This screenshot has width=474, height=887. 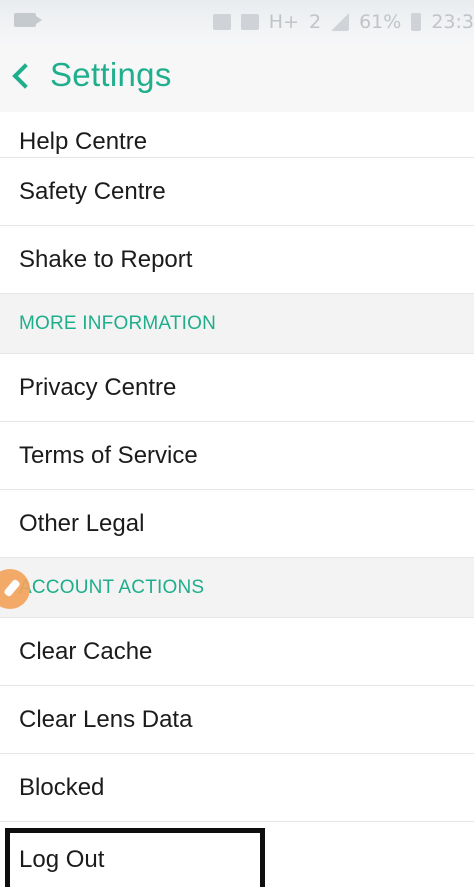 I want to click on section-header-label: ACCOUNT ACTIONS, so click(x=112, y=587).